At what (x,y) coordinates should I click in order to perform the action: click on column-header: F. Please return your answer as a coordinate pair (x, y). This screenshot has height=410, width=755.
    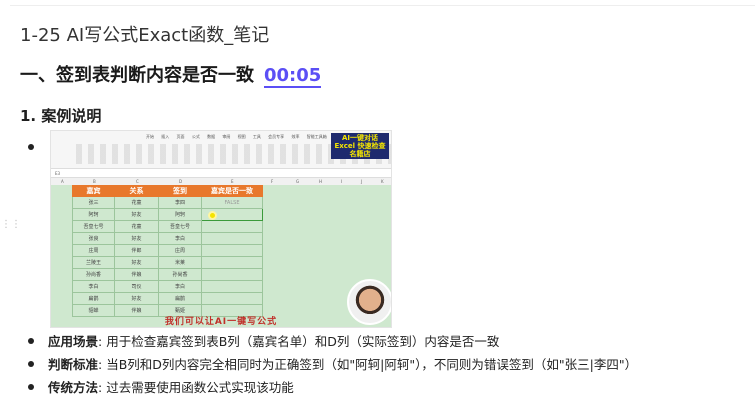
    Looking at the image, I should click on (272, 181).